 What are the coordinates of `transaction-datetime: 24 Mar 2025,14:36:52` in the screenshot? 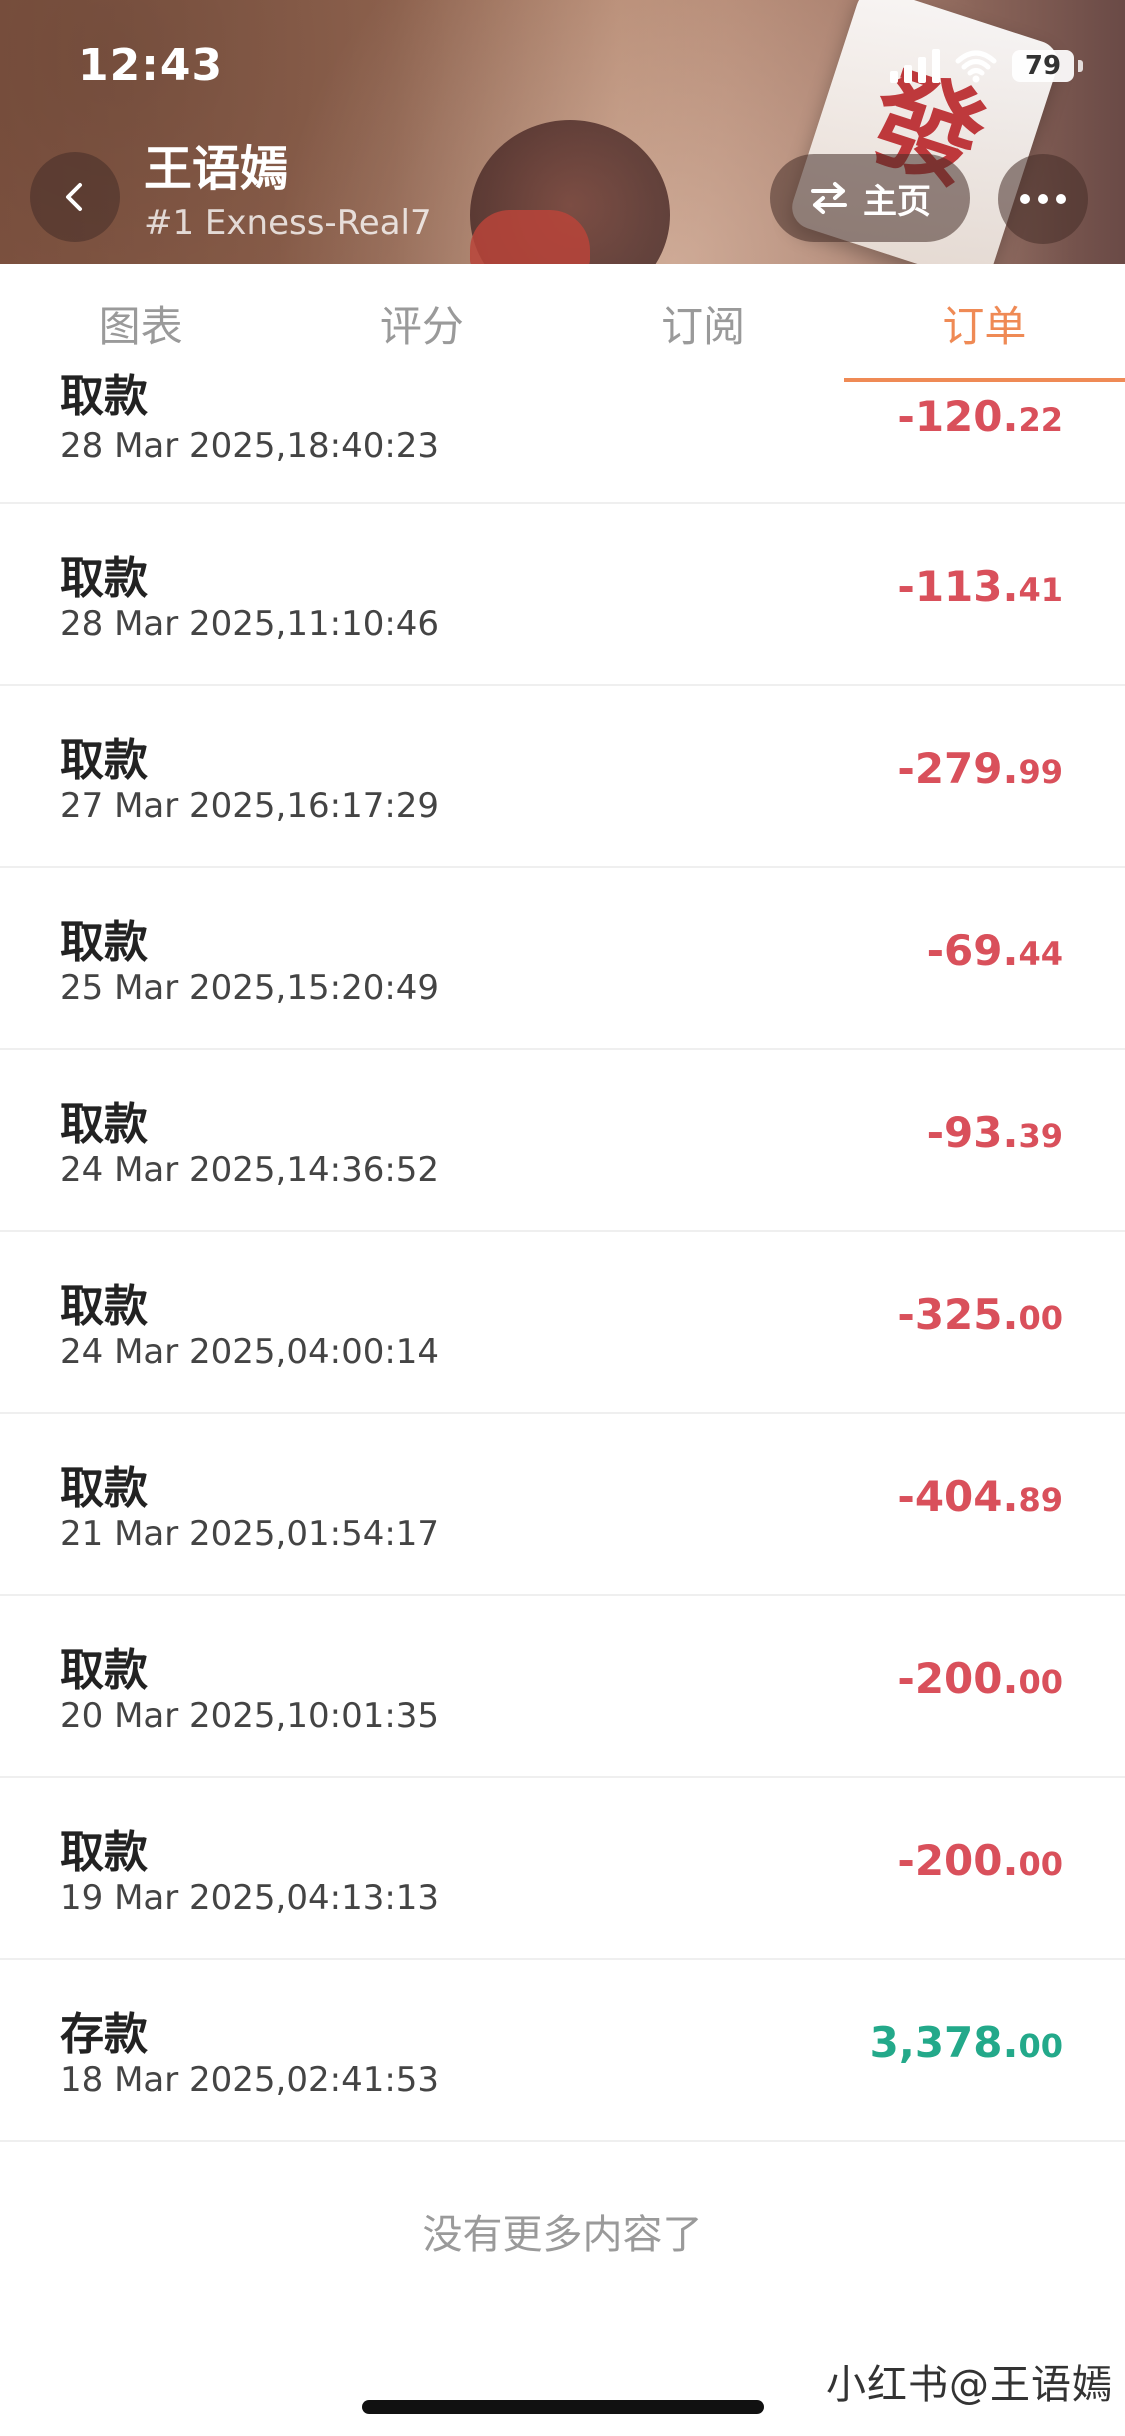 It's located at (250, 1170).